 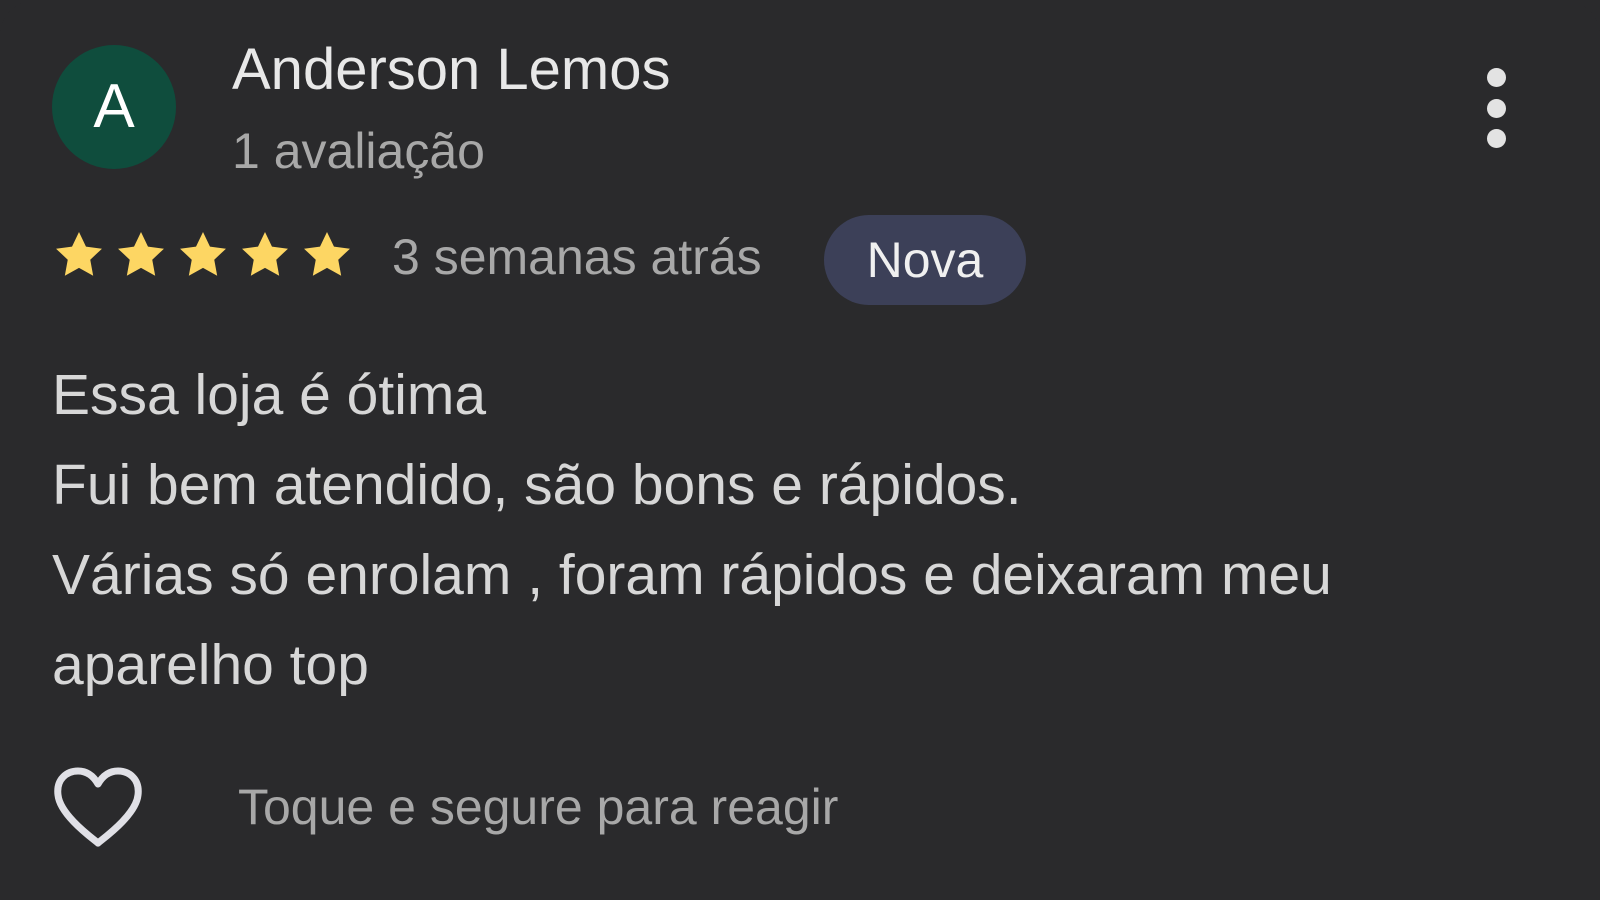 What do you see at coordinates (537, 485) in the screenshot?
I see `review-text-line: Fui bem atendido, são bons e rápidos.` at bounding box center [537, 485].